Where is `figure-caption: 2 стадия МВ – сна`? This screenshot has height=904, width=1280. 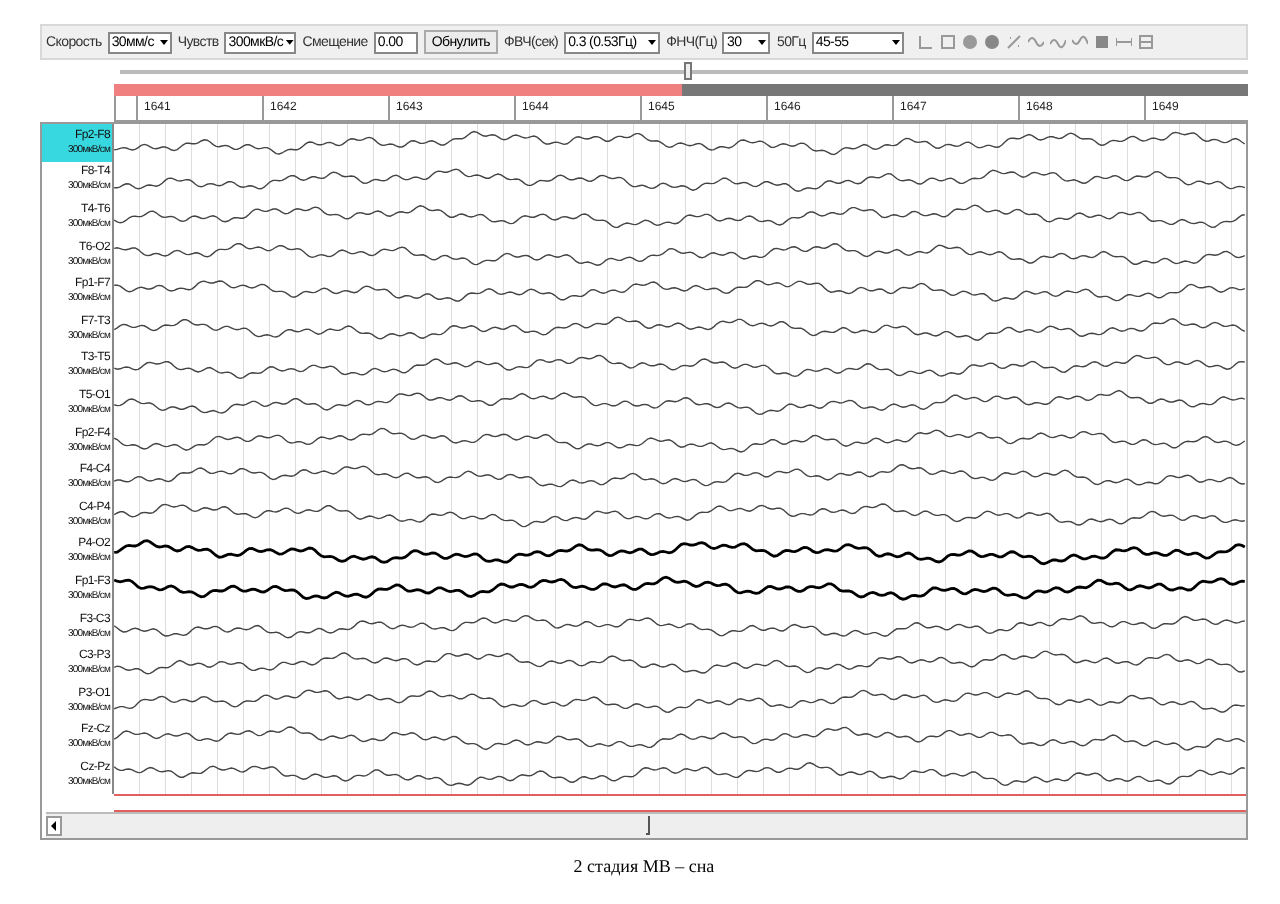 figure-caption: 2 стадия МВ – сна is located at coordinates (644, 865).